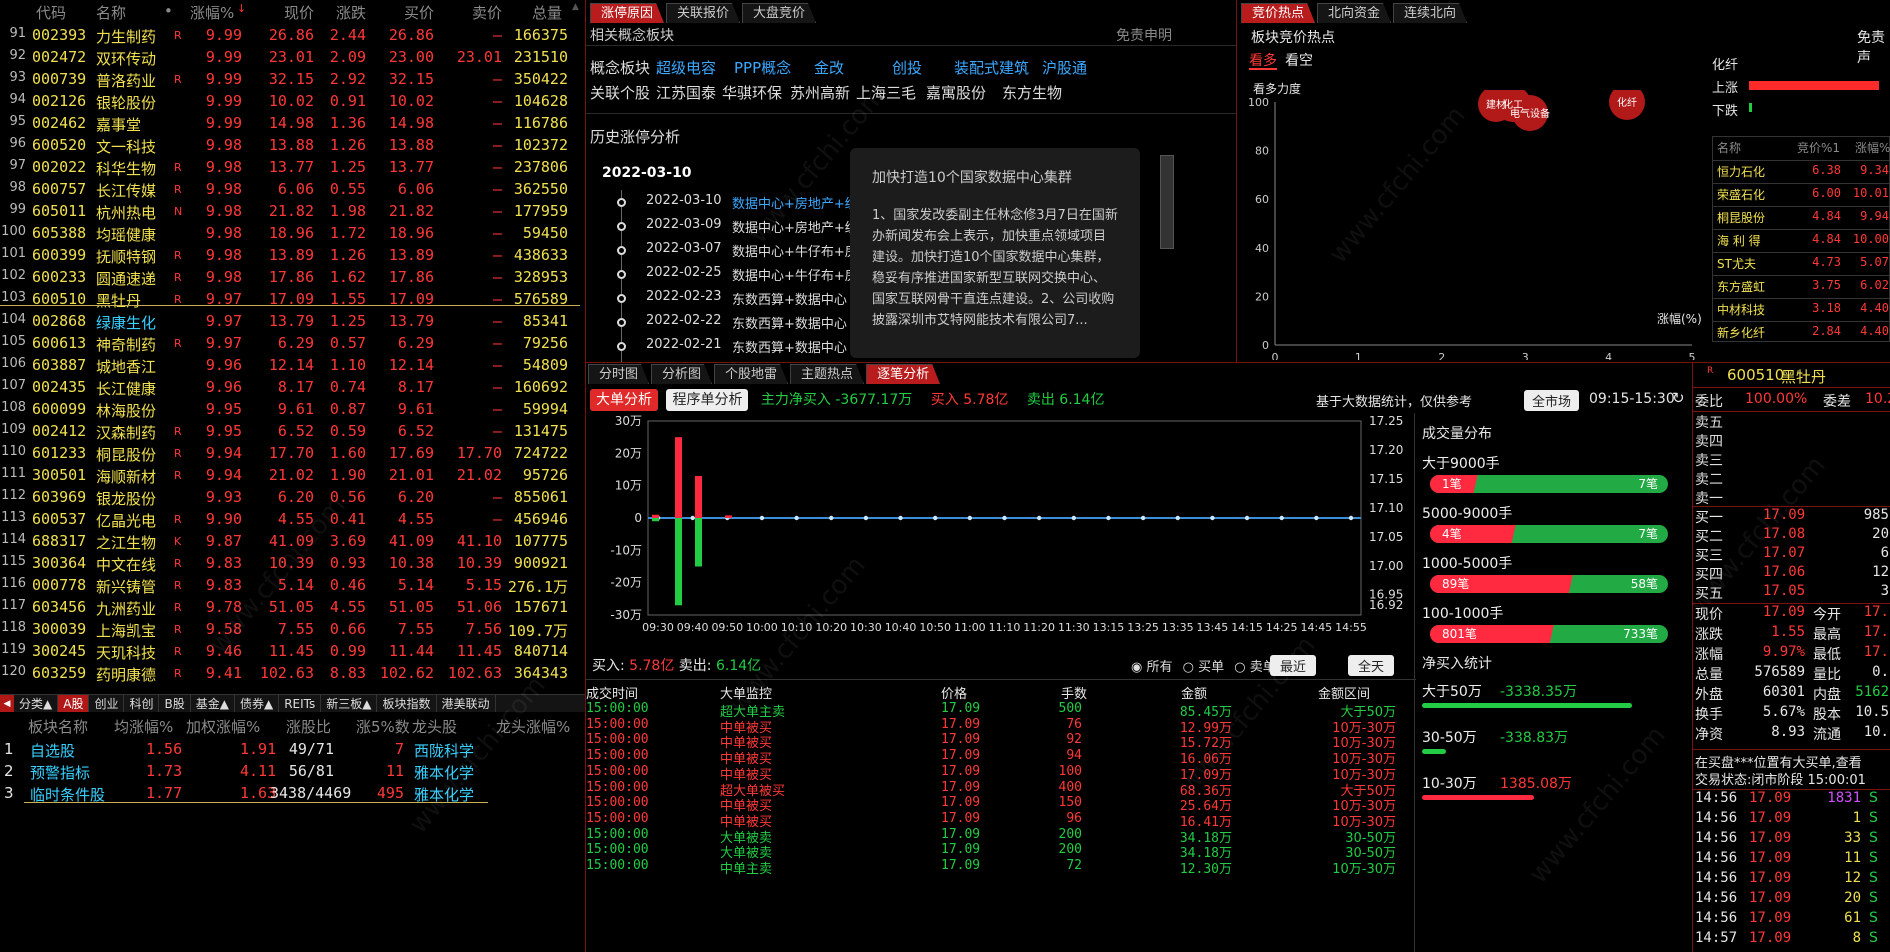 This screenshot has height=952, width=1890. Describe the element at coordinates (541, 12) in the screenshot. I see `col-volume: 总量` at that location.